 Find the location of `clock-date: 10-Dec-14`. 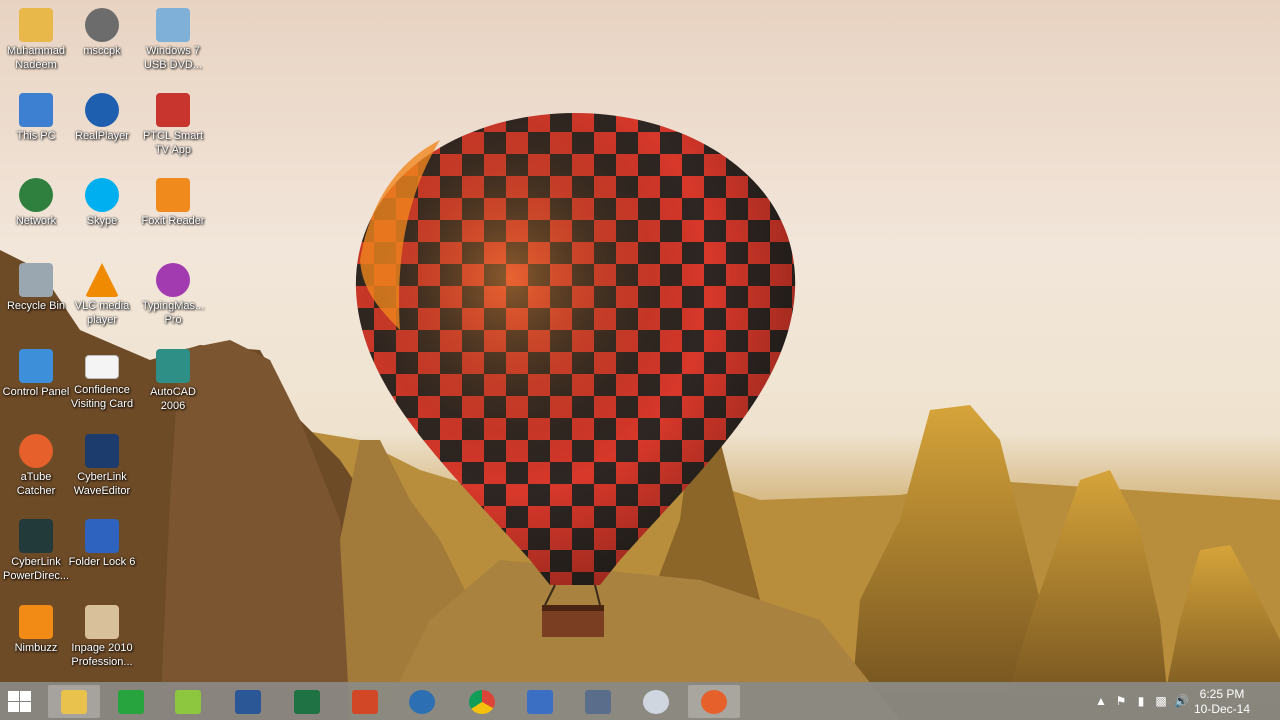

clock-date: 10-Dec-14 is located at coordinates (1222, 709).